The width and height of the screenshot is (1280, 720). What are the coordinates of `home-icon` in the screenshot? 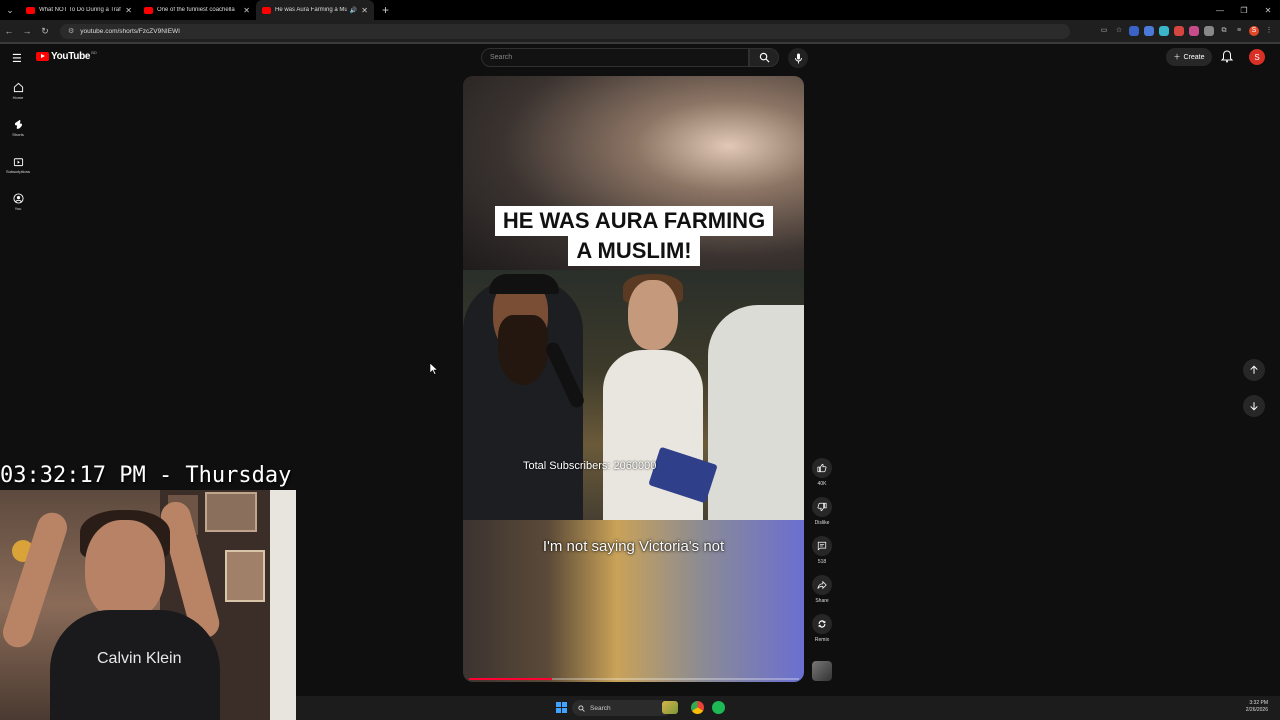 It's located at (18, 87).